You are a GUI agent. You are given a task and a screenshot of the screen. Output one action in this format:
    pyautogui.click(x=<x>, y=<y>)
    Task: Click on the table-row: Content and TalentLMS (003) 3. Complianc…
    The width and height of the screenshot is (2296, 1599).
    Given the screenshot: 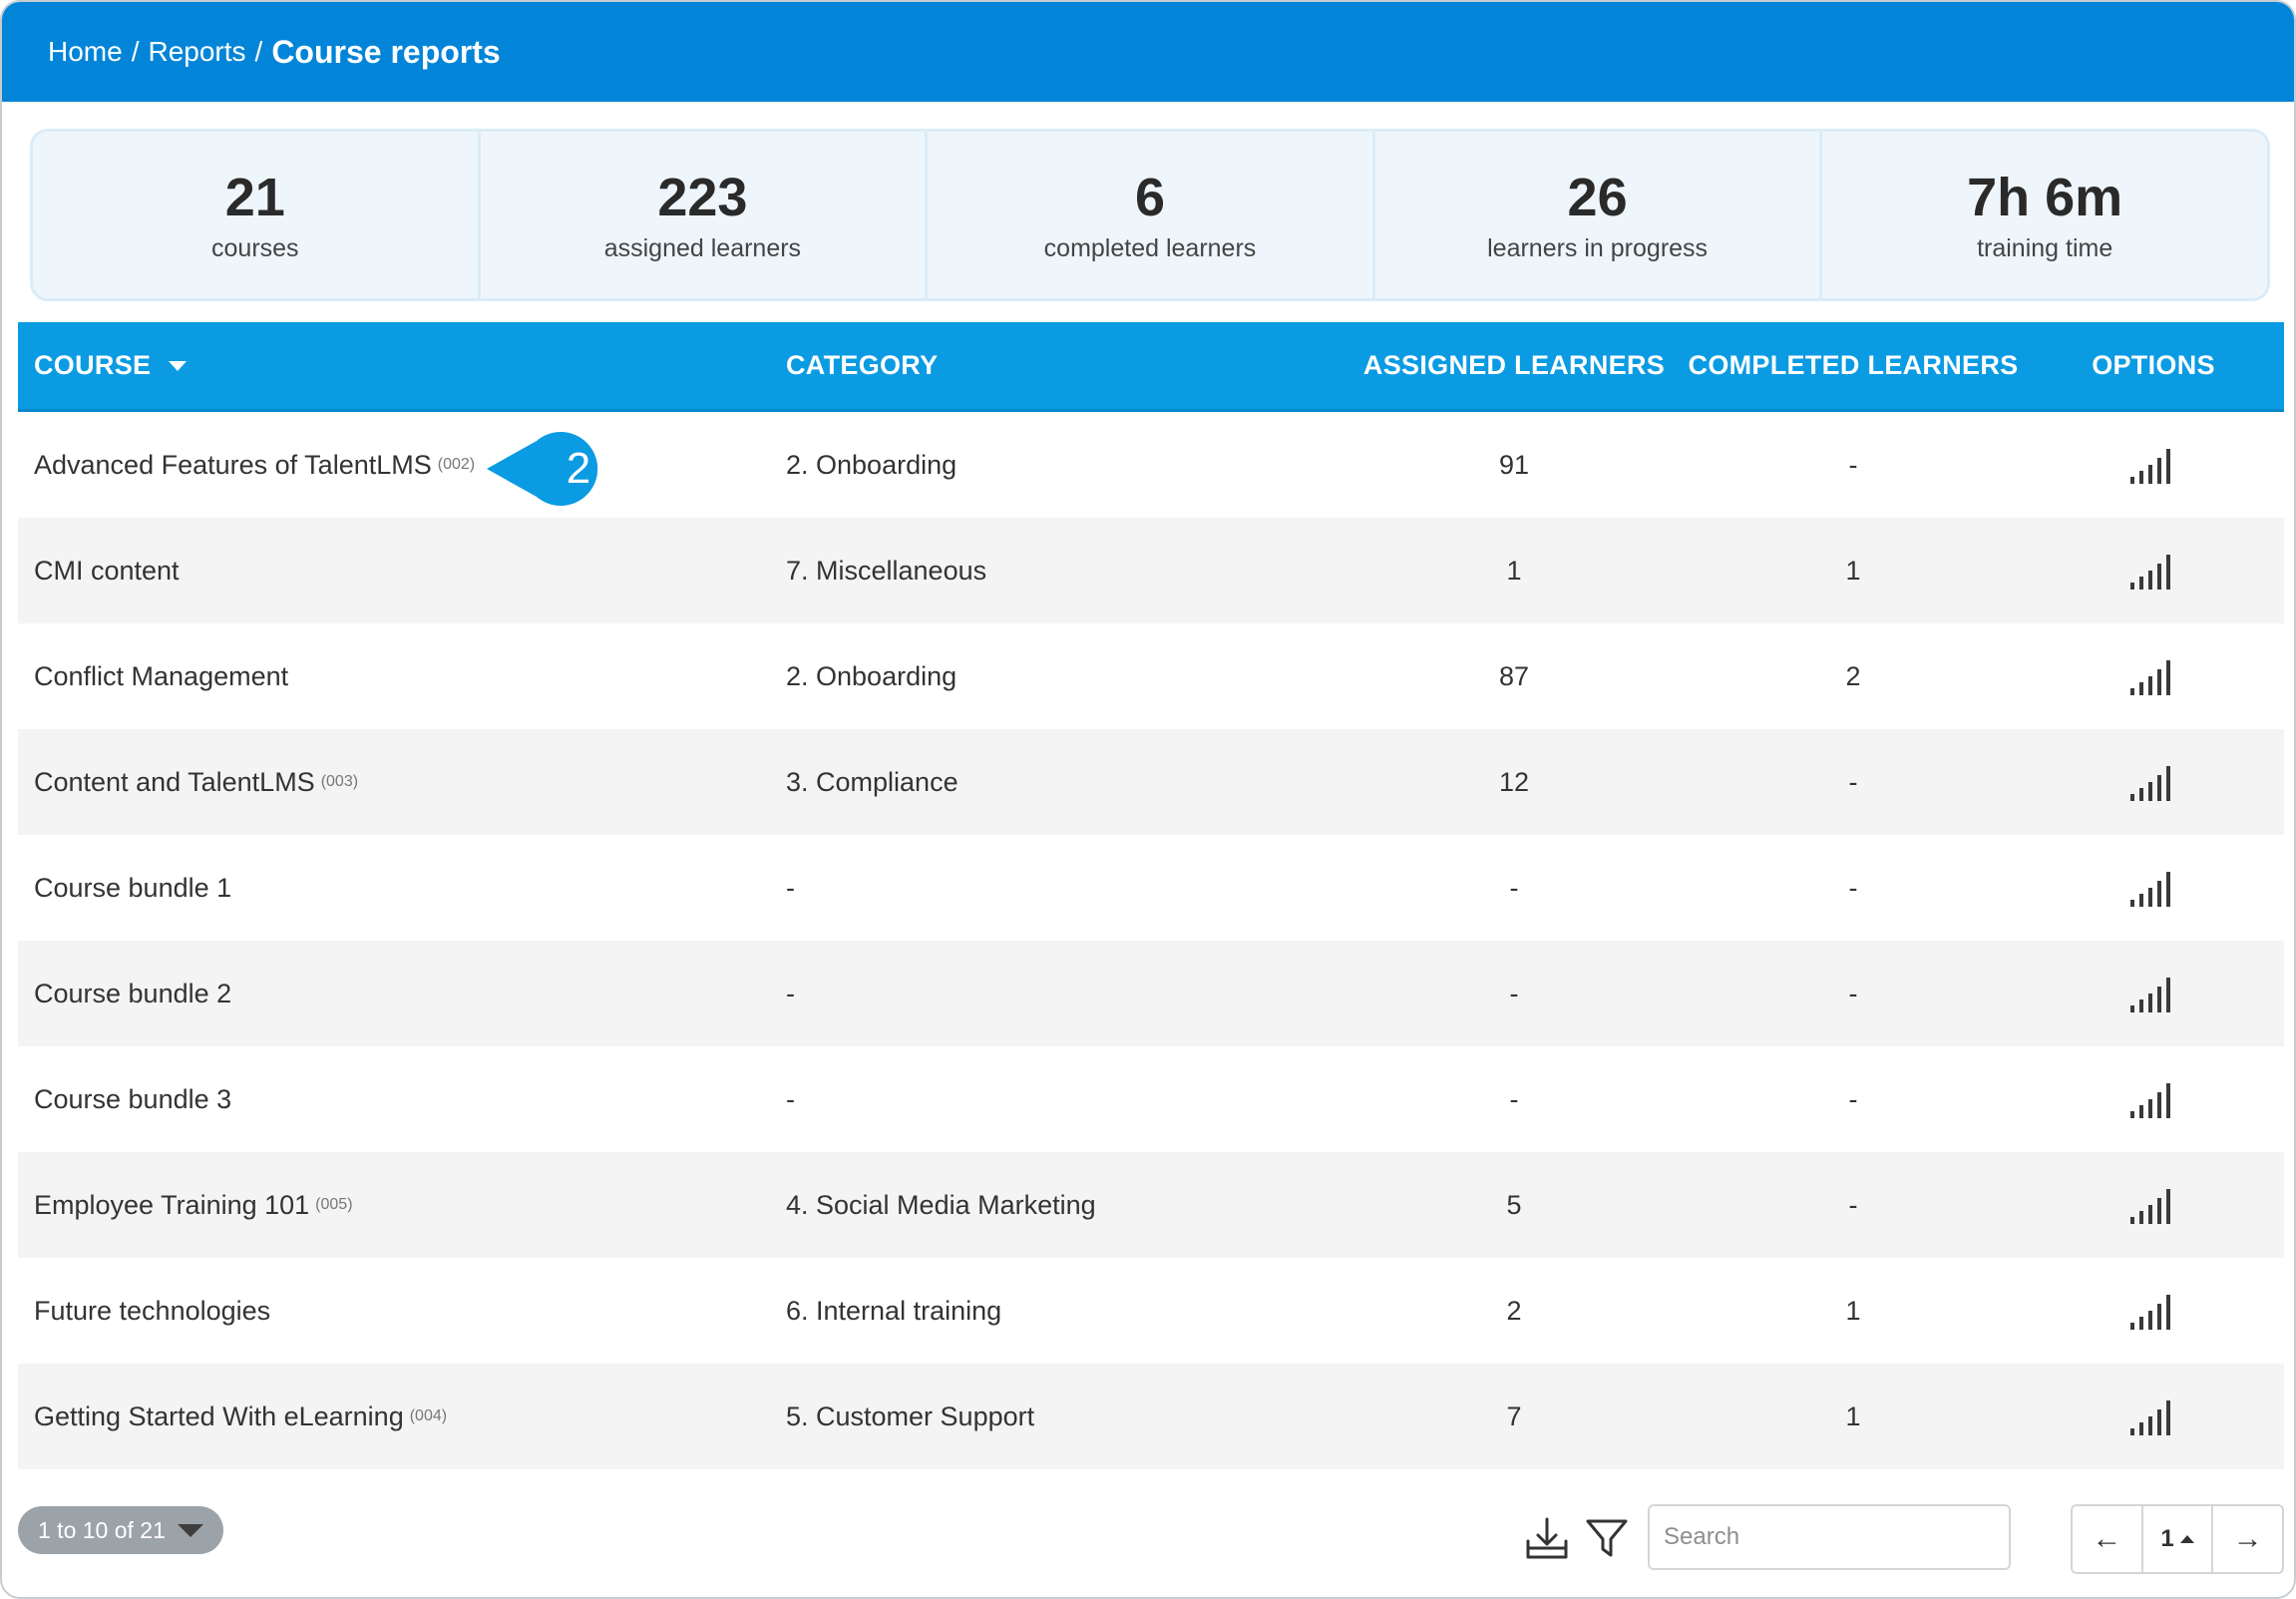 What is the action you would take?
    pyautogui.click(x=1151, y=782)
    